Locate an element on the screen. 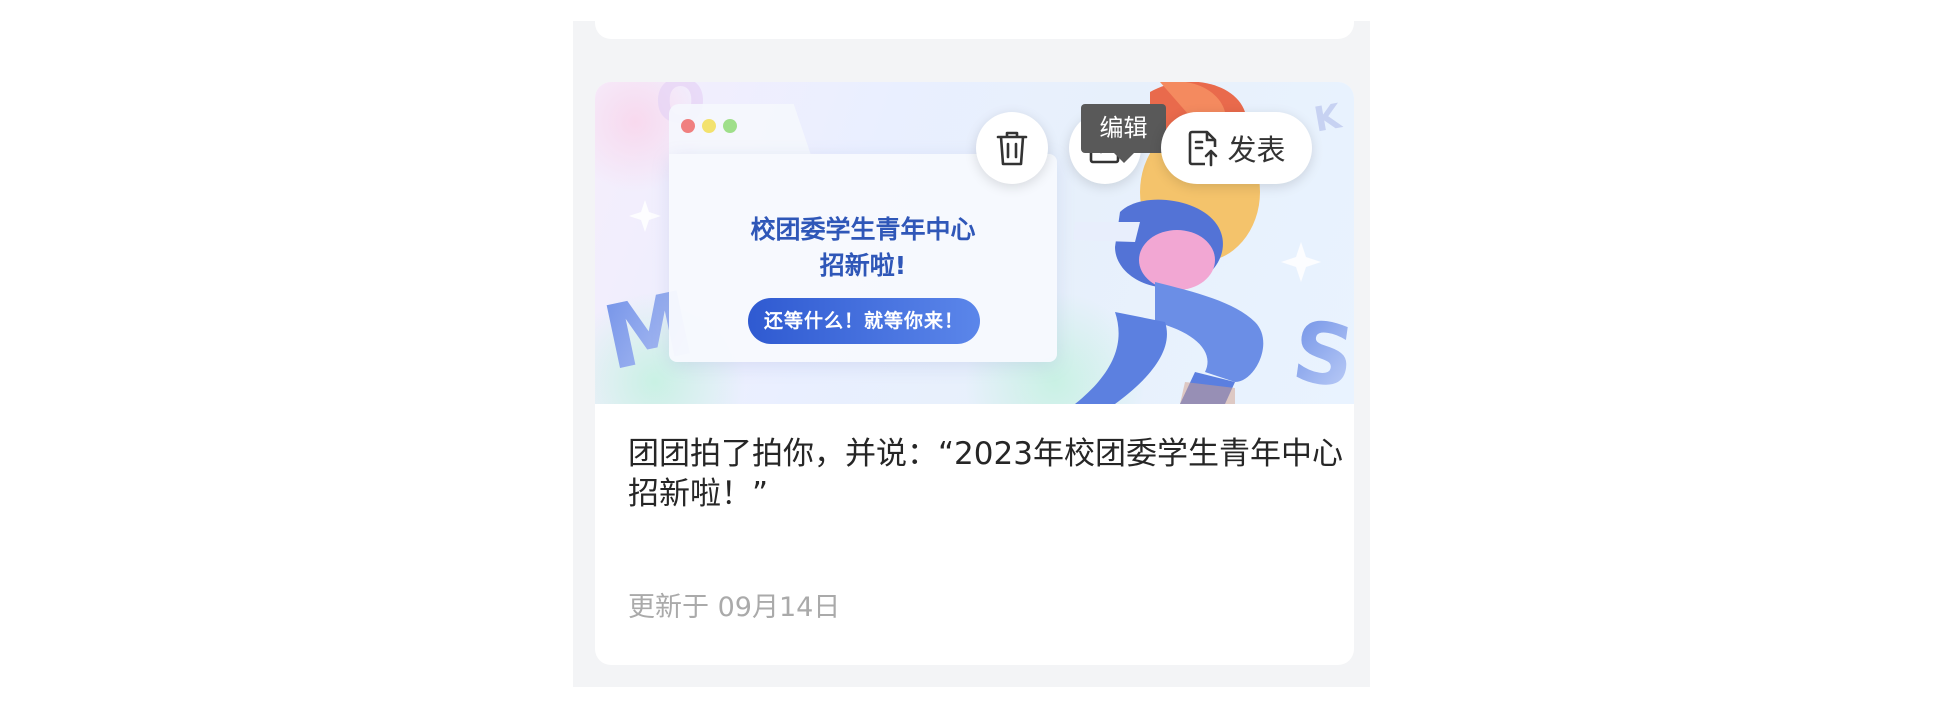  edit-tooltip: 编辑 is located at coordinates (1123, 133).